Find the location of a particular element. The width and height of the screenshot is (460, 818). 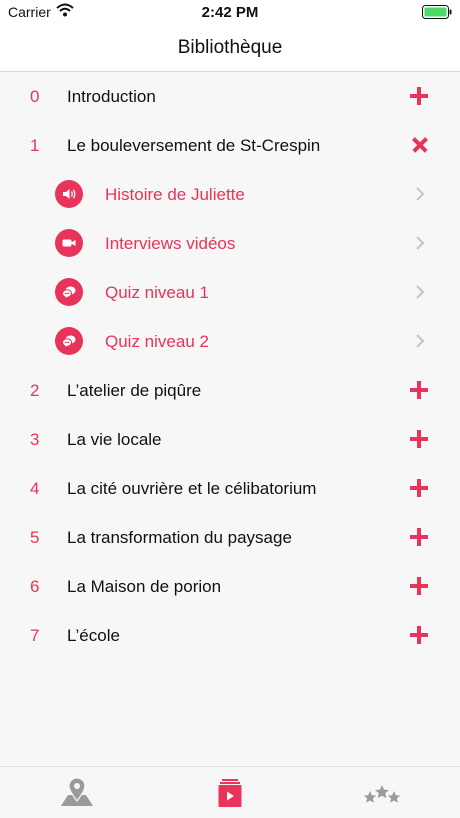

chapter-title: La cité ouvrière et le célibatorium is located at coordinates (192, 488).